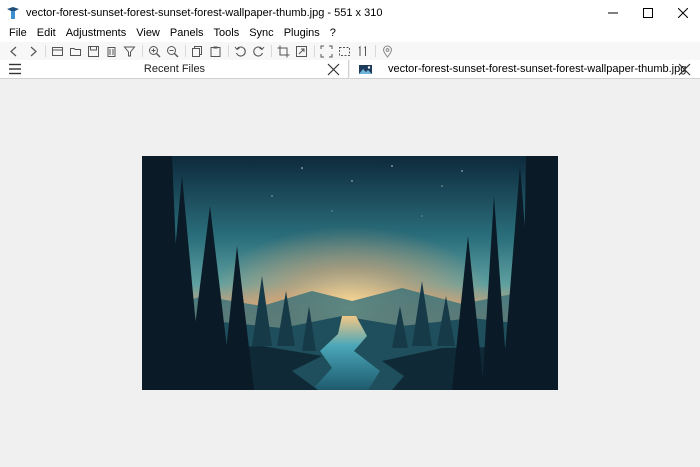  I want to click on menu-file: File, so click(18, 33).